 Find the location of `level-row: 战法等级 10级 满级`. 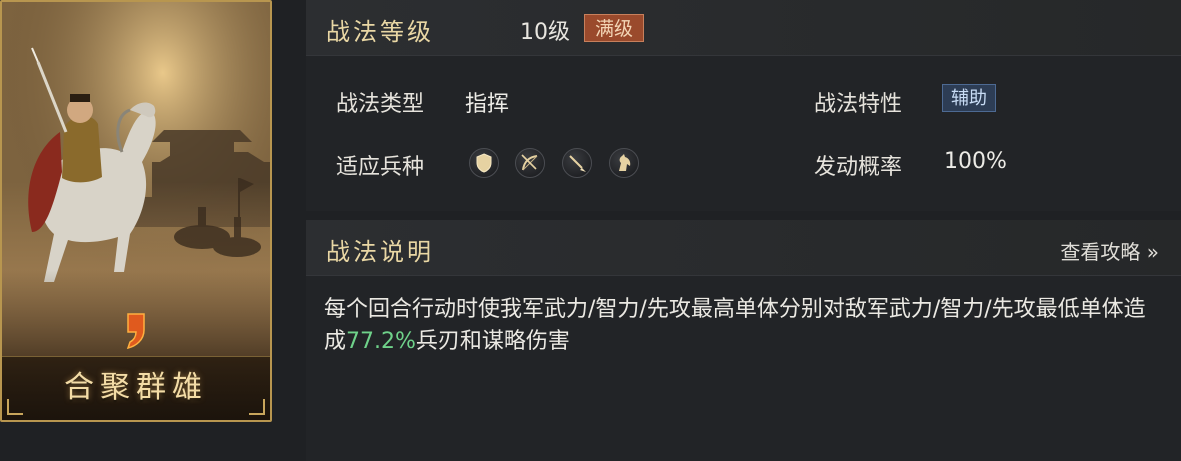

level-row: 战法等级 10级 满级 is located at coordinates (743, 28).